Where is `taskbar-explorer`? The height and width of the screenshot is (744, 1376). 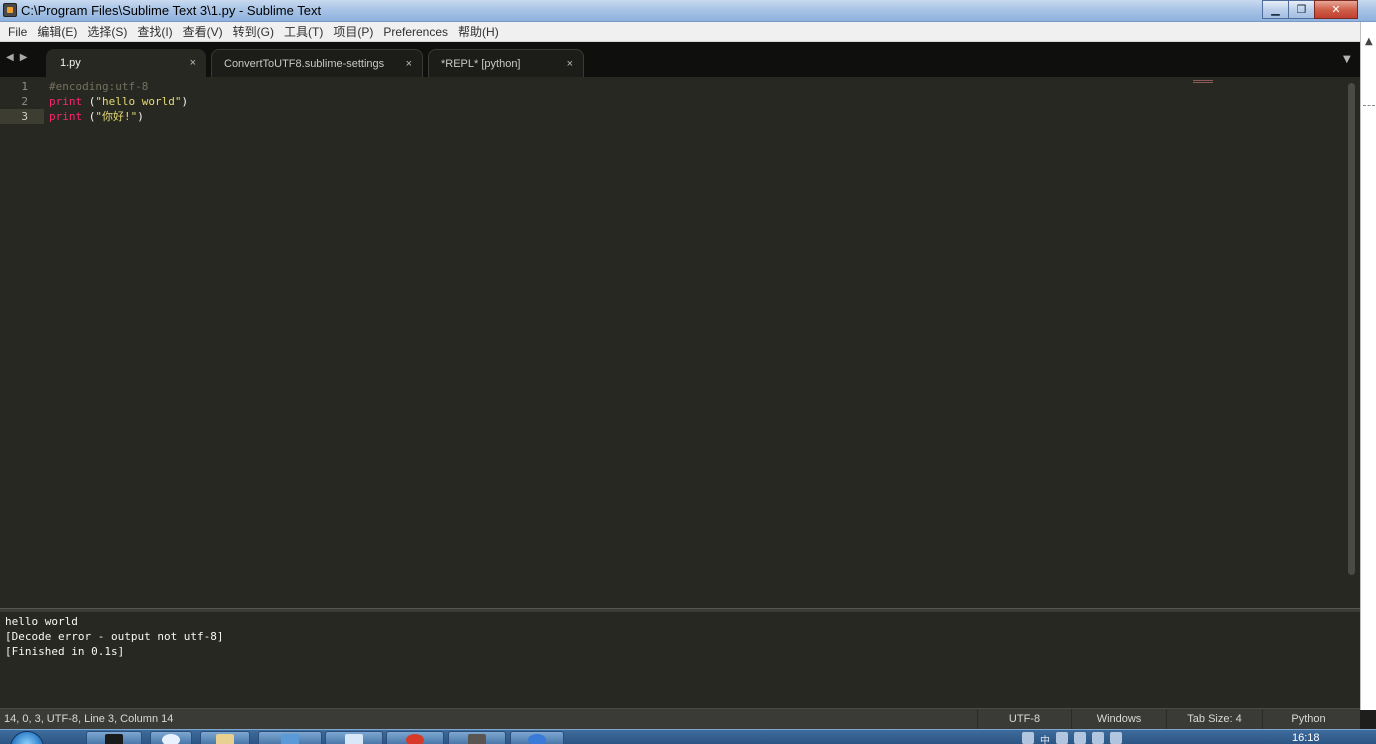
taskbar-explorer is located at coordinates (225, 737).